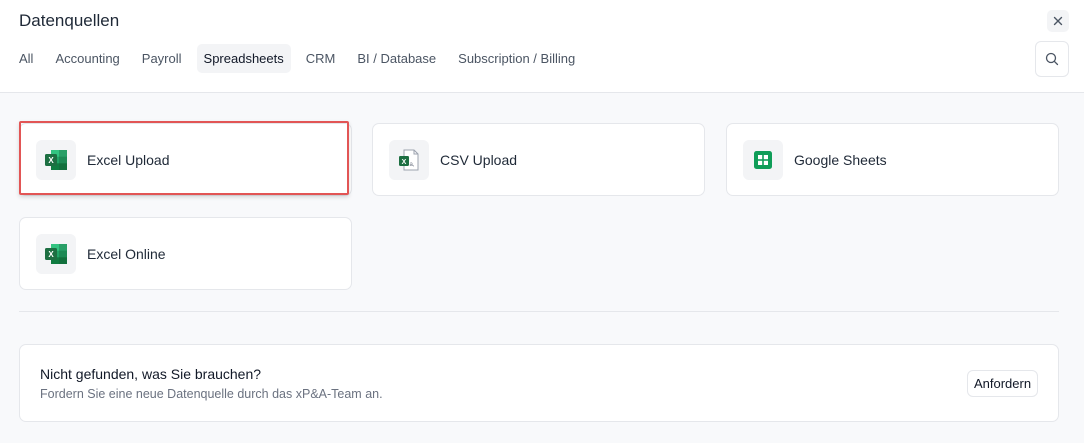 This screenshot has height=443, width=1084. What do you see at coordinates (87, 58) in the screenshot?
I see `tab-accounting: Accounting` at bounding box center [87, 58].